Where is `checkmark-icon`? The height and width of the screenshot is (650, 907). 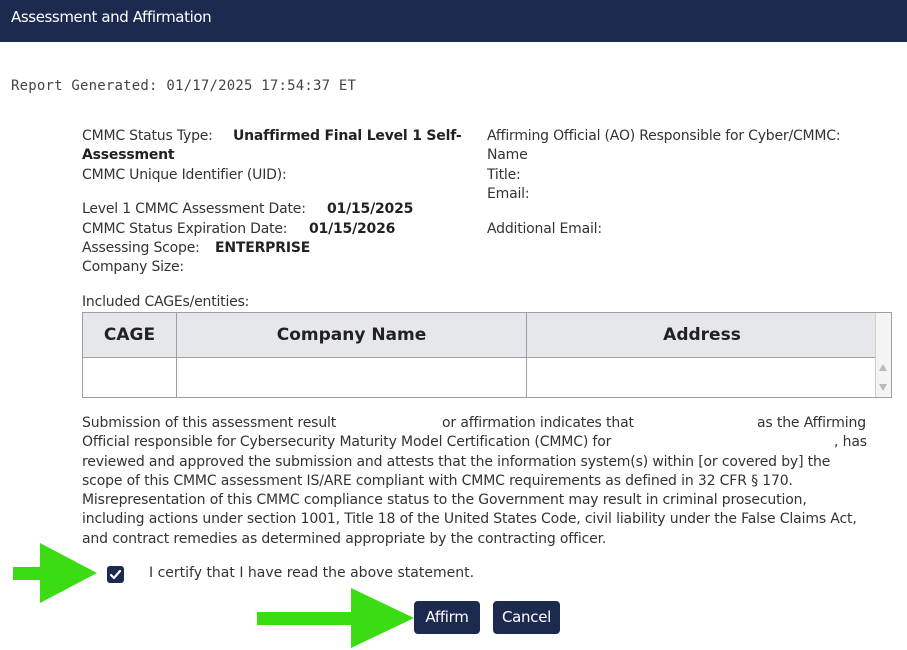 checkmark-icon is located at coordinates (115, 574).